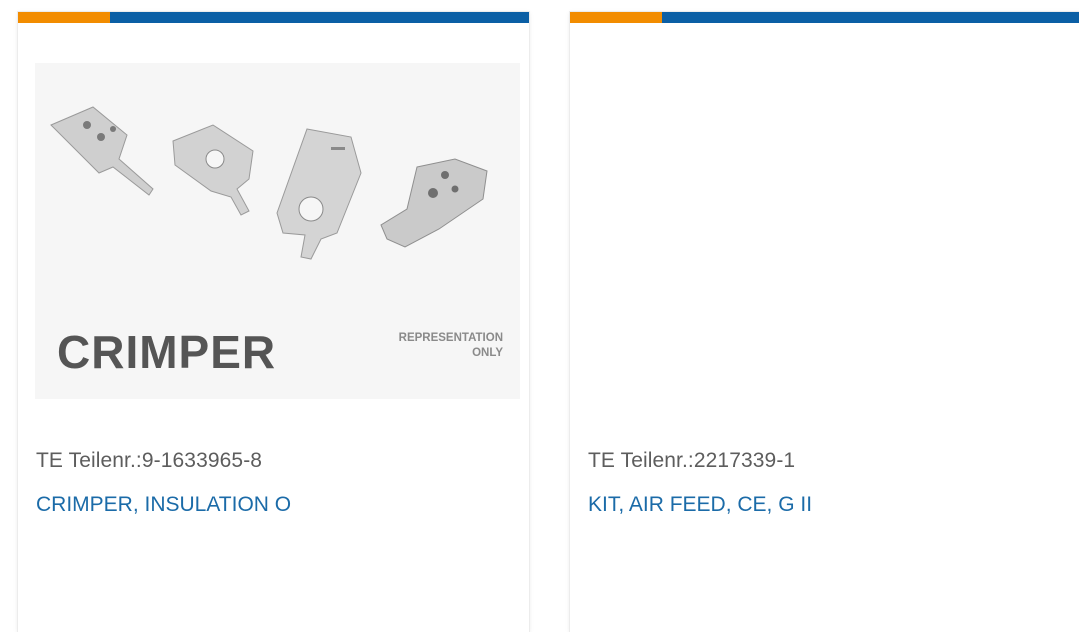 The image size is (1079, 632). What do you see at coordinates (149, 460) in the screenshot?
I see `part-number: TE Teilenr.:9-1633965-8` at bounding box center [149, 460].